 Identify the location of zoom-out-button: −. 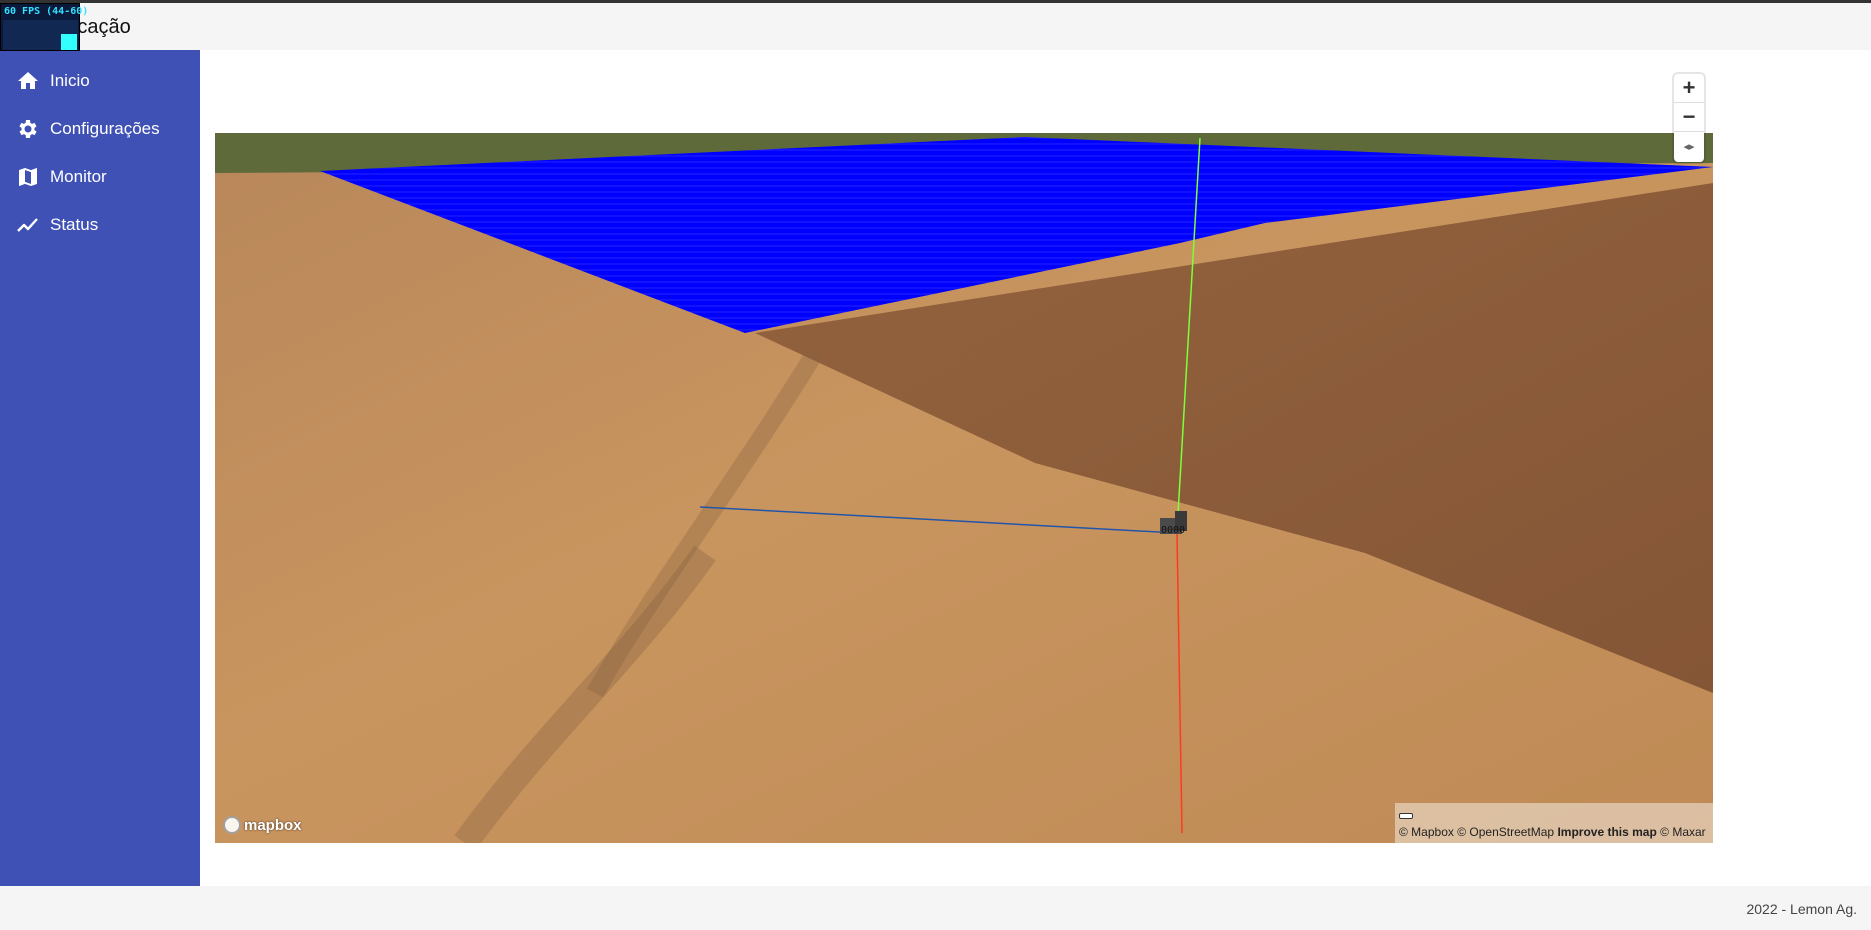
(1689, 117).